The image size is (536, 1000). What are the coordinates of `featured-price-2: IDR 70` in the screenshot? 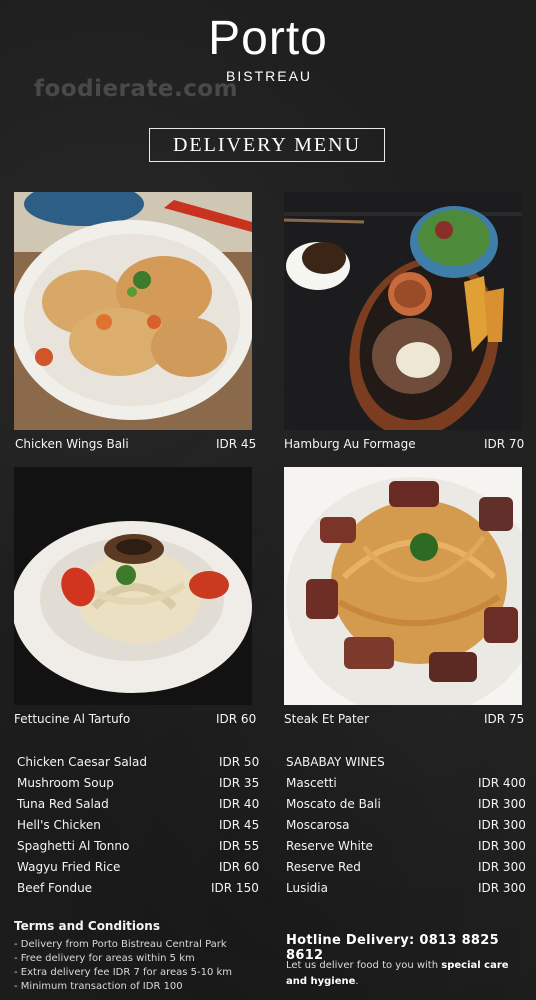 It's located at (504, 444).